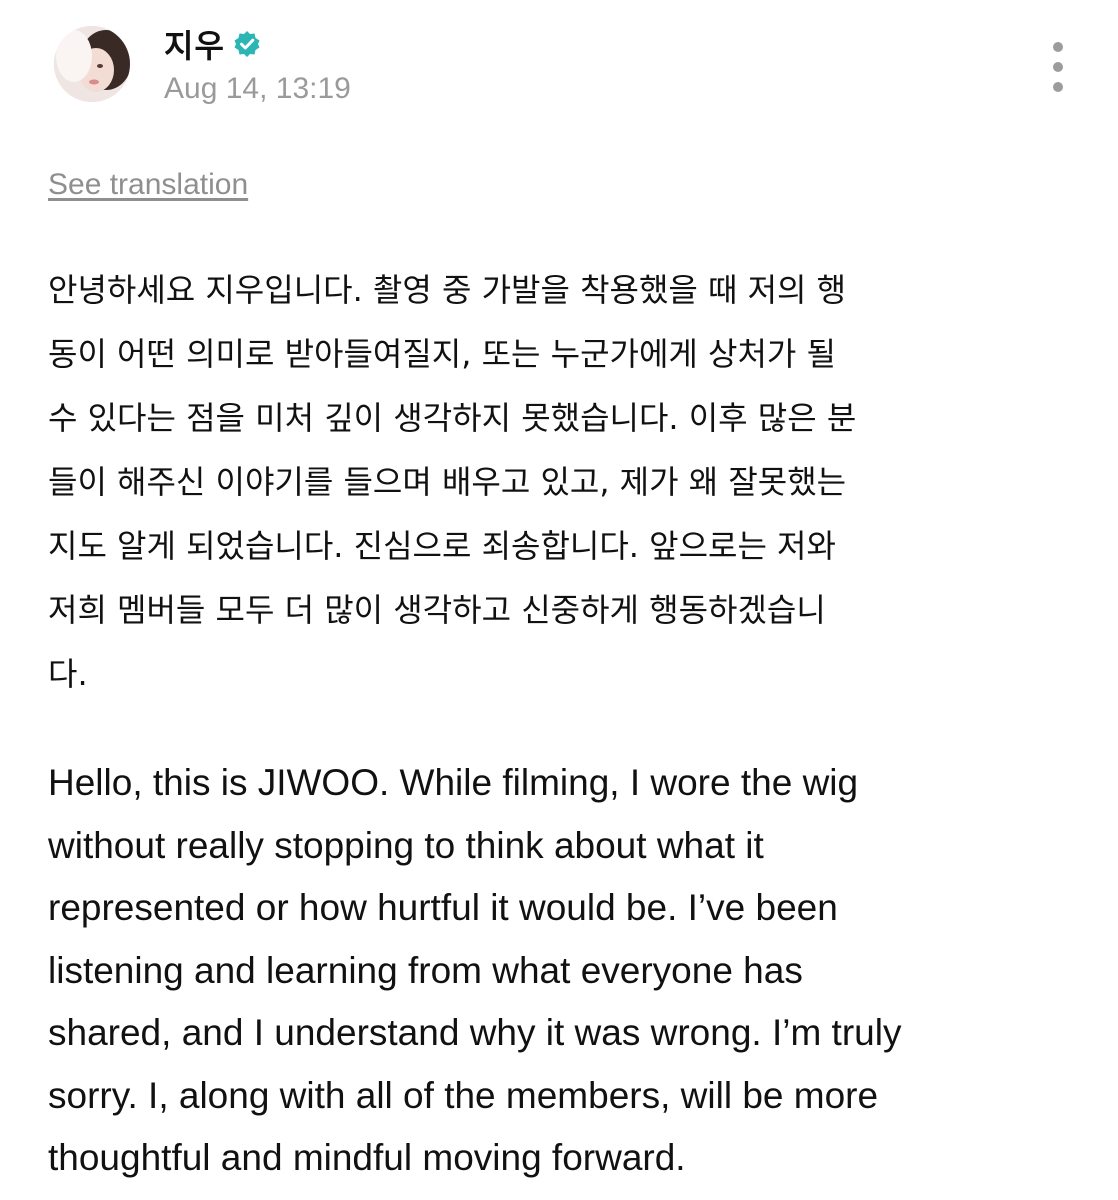 The height and width of the screenshot is (1200, 1118). What do you see at coordinates (569, 67) in the screenshot?
I see `post-header: 지우 Aug 14, 13:19` at bounding box center [569, 67].